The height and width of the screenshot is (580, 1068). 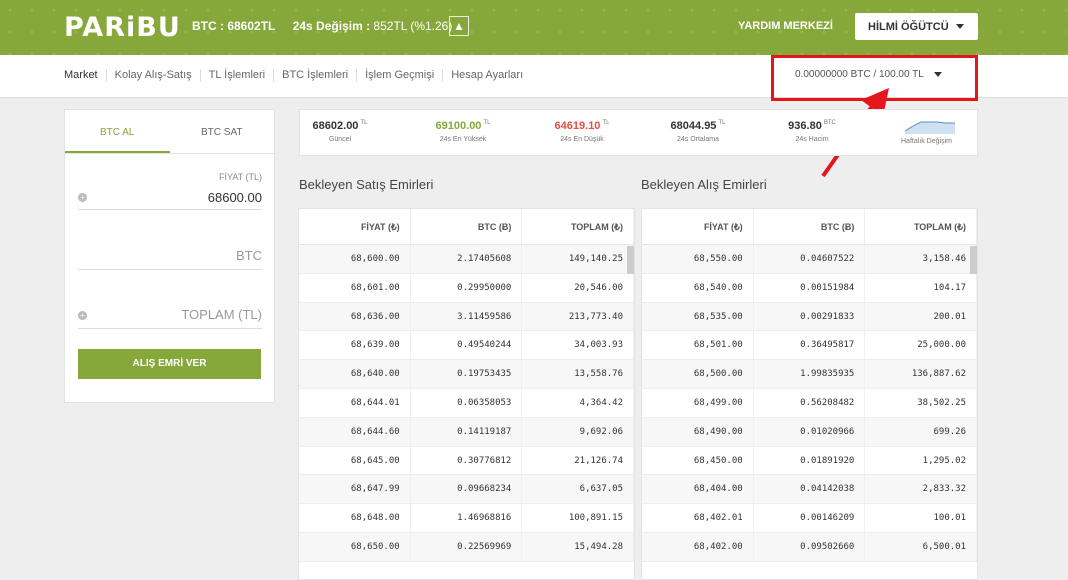 I want to click on price-cell: 68,601.00, so click(x=355, y=287).